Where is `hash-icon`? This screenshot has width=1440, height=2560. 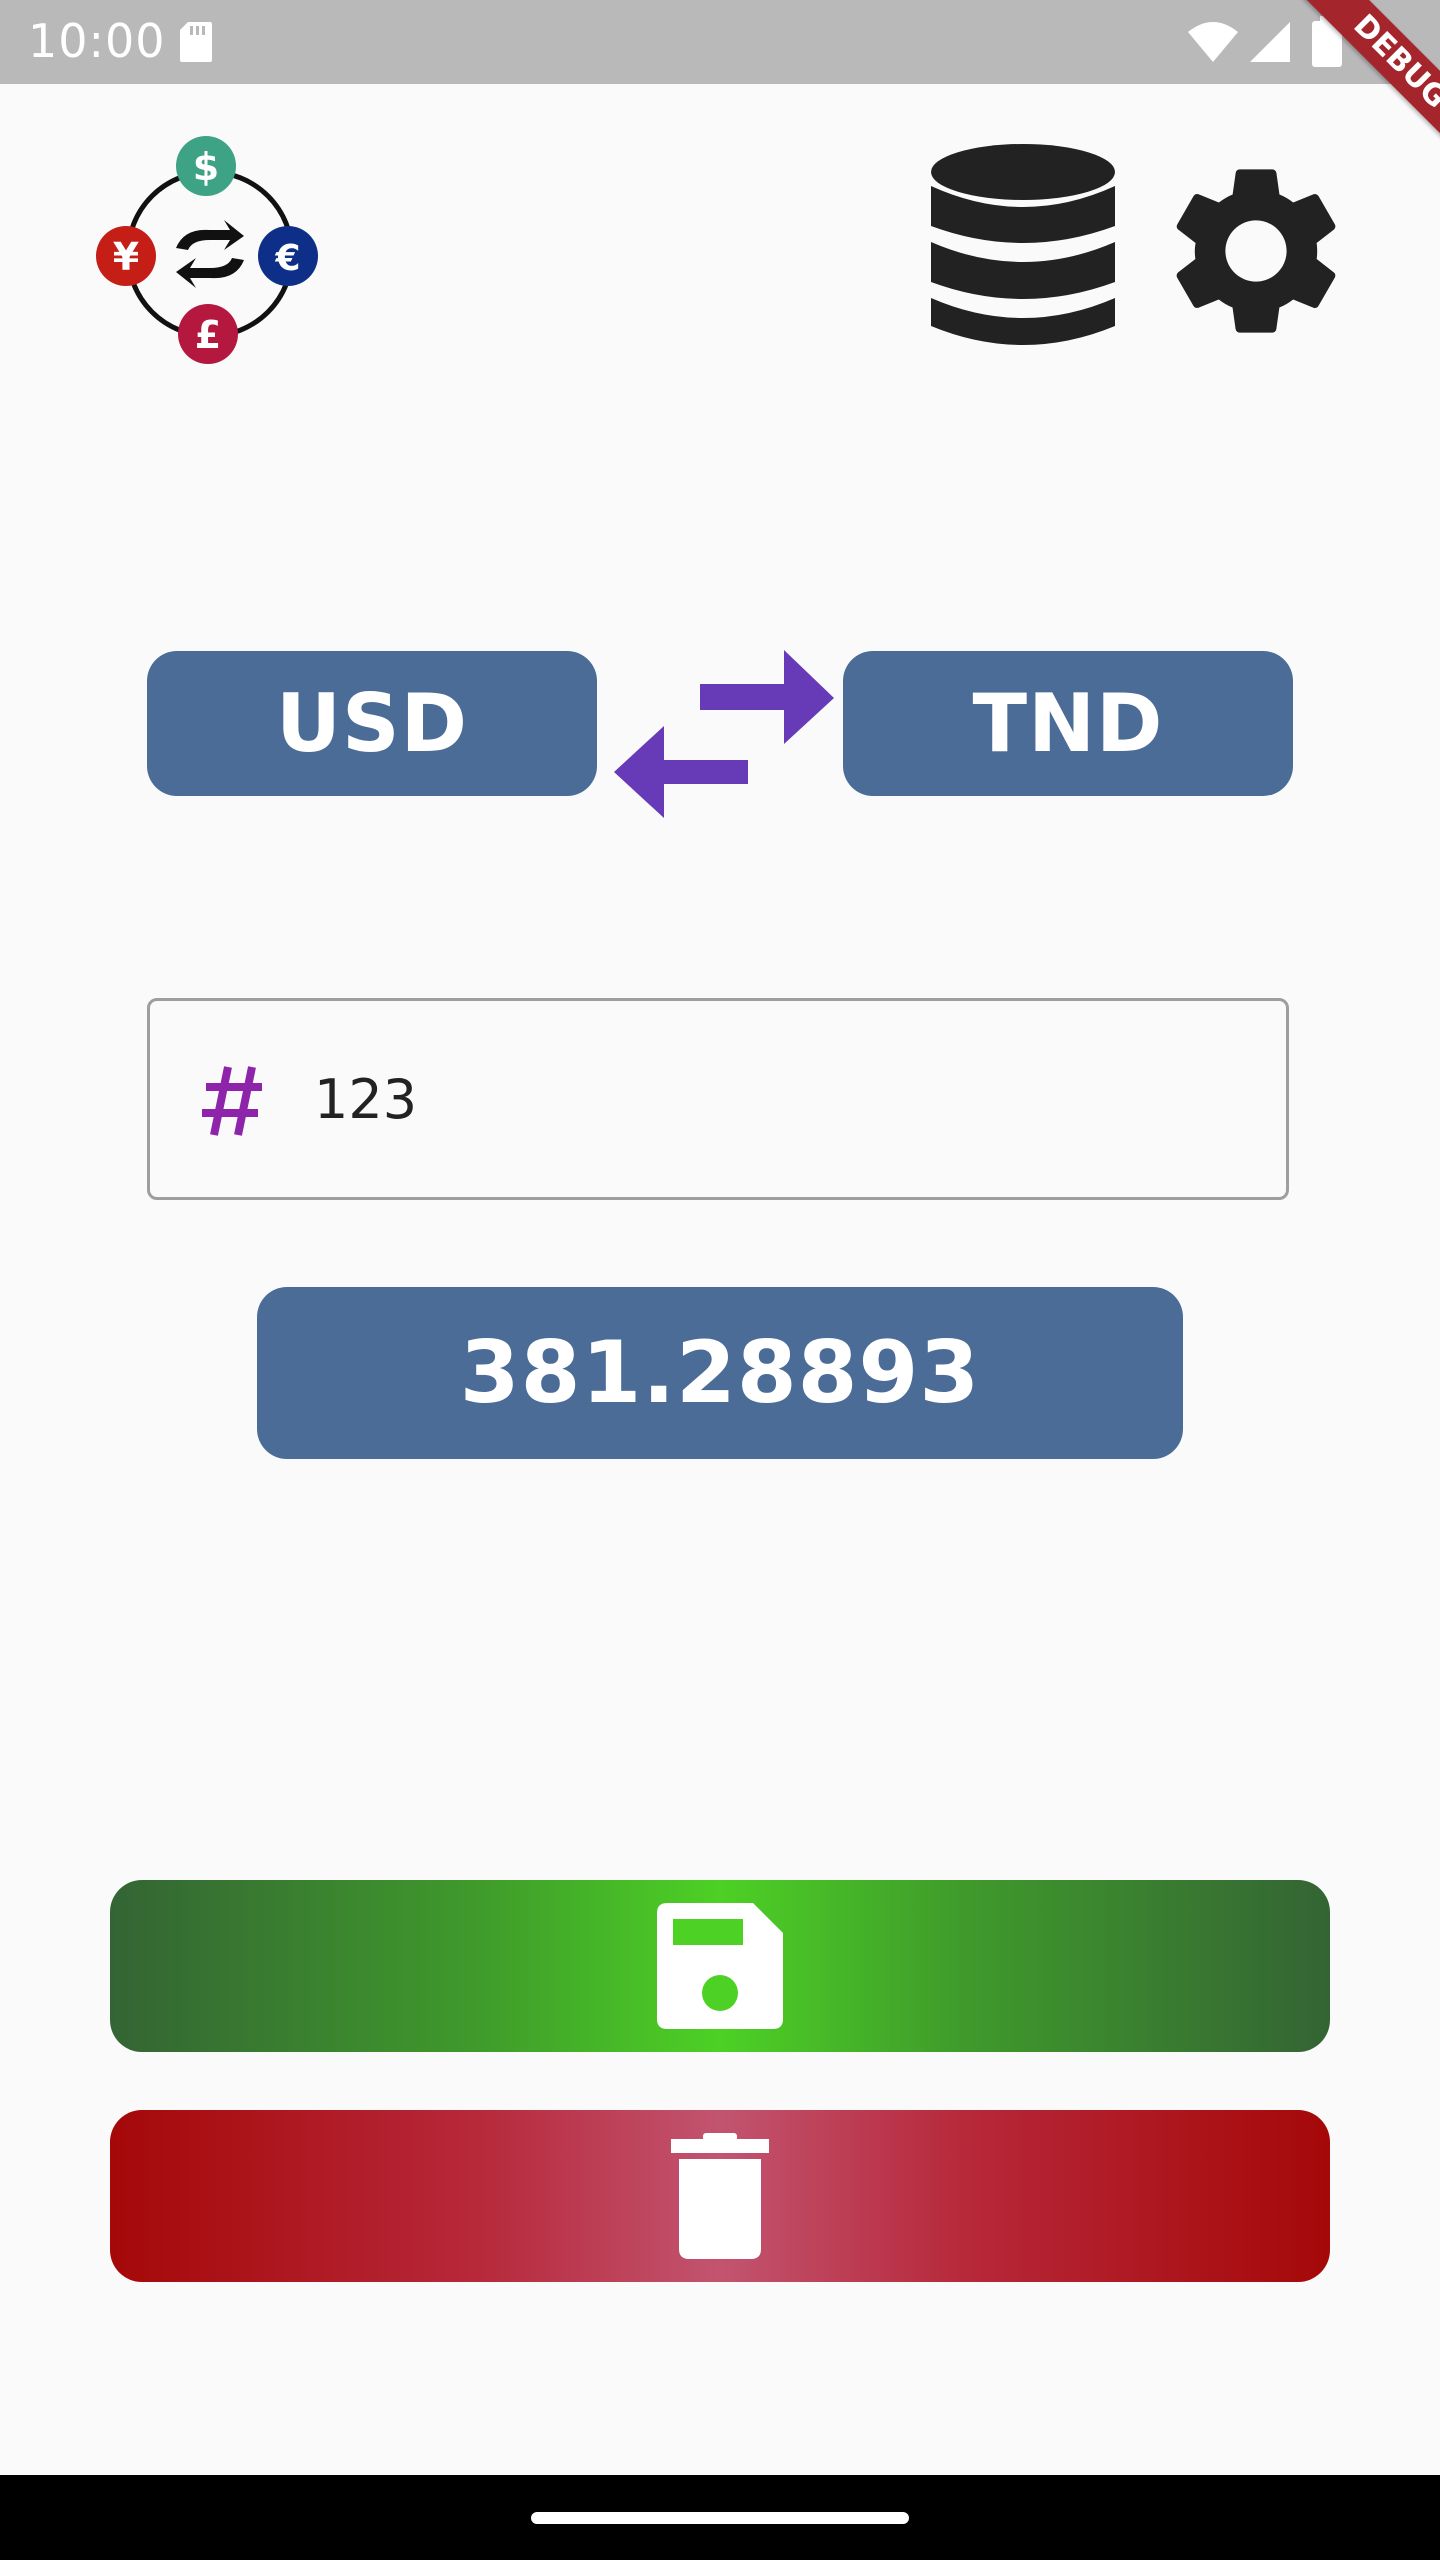
hash-icon is located at coordinates (232, 1101).